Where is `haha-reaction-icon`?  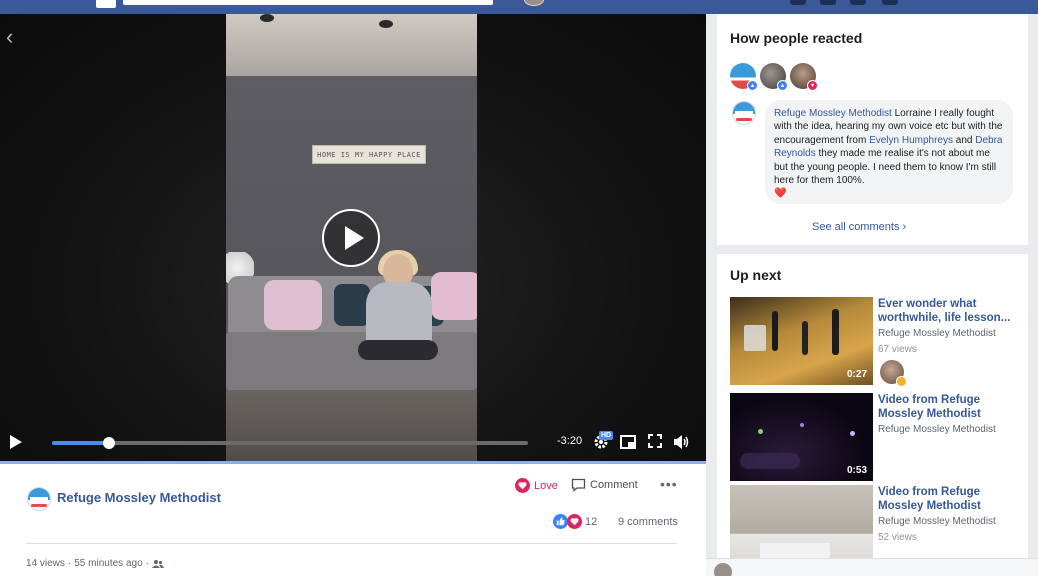 haha-reaction-icon is located at coordinates (901, 381).